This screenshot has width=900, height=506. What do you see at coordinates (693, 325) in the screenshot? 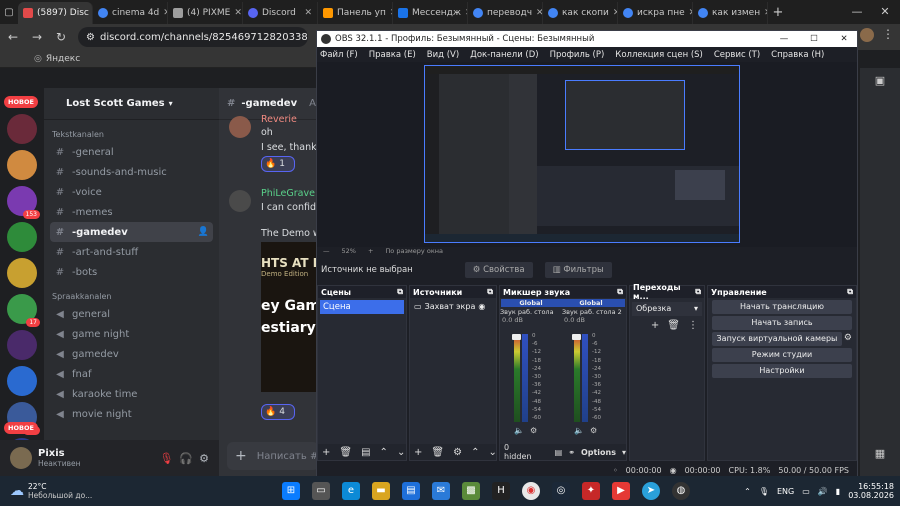
I see `more-icon: ⋮` at bounding box center [693, 325].